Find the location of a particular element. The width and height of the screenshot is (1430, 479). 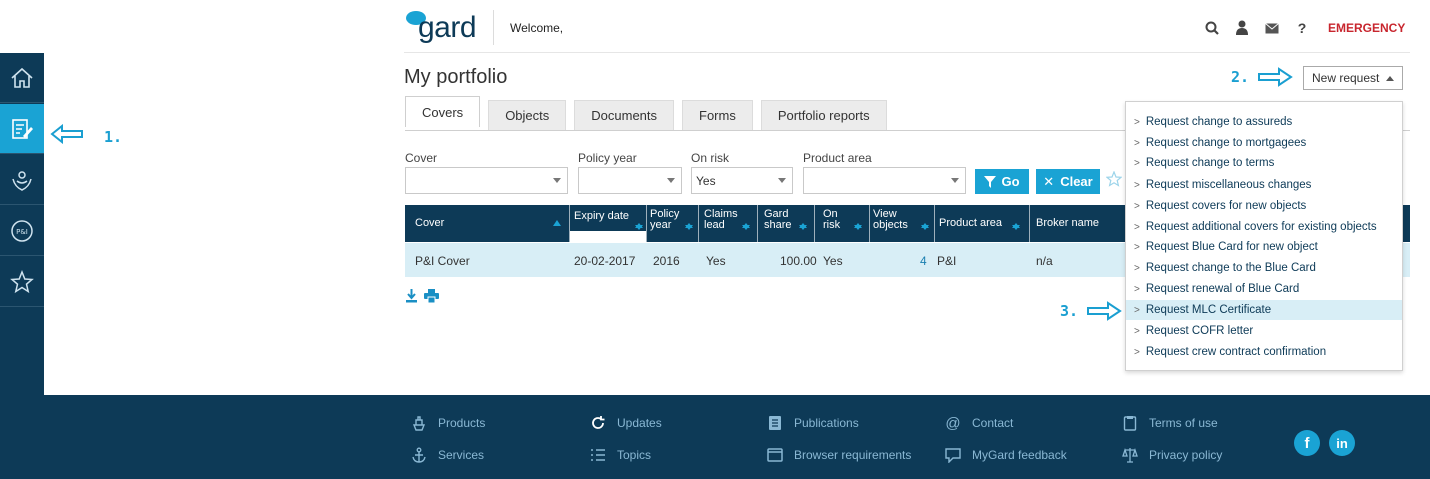

footer-label: Contact is located at coordinates (993, 423).